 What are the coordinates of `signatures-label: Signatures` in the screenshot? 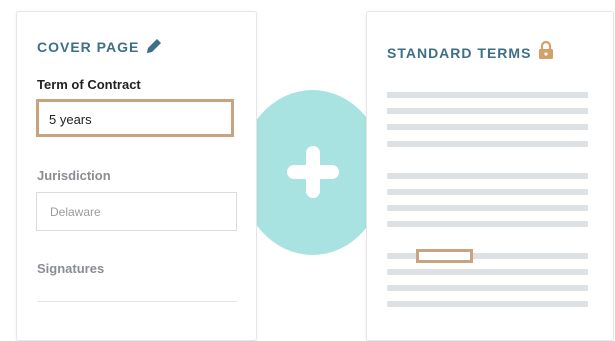 It's located at (71, 268).